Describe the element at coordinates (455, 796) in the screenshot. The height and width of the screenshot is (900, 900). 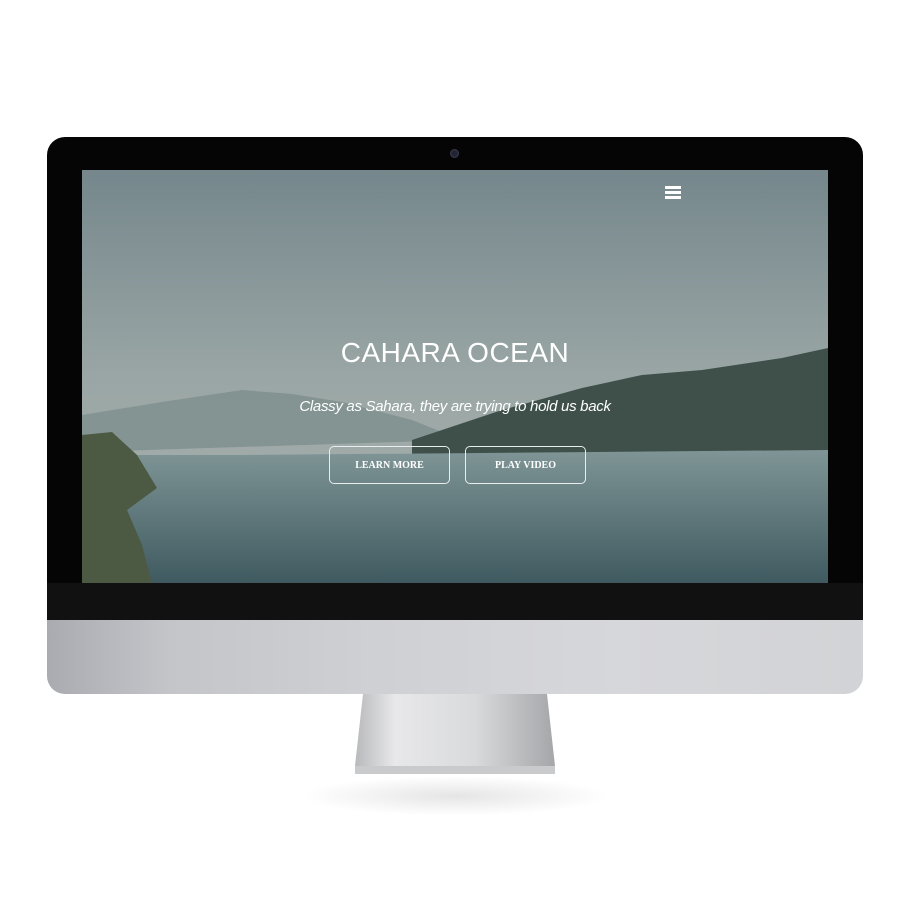
I see `stand-shadow` at that location.